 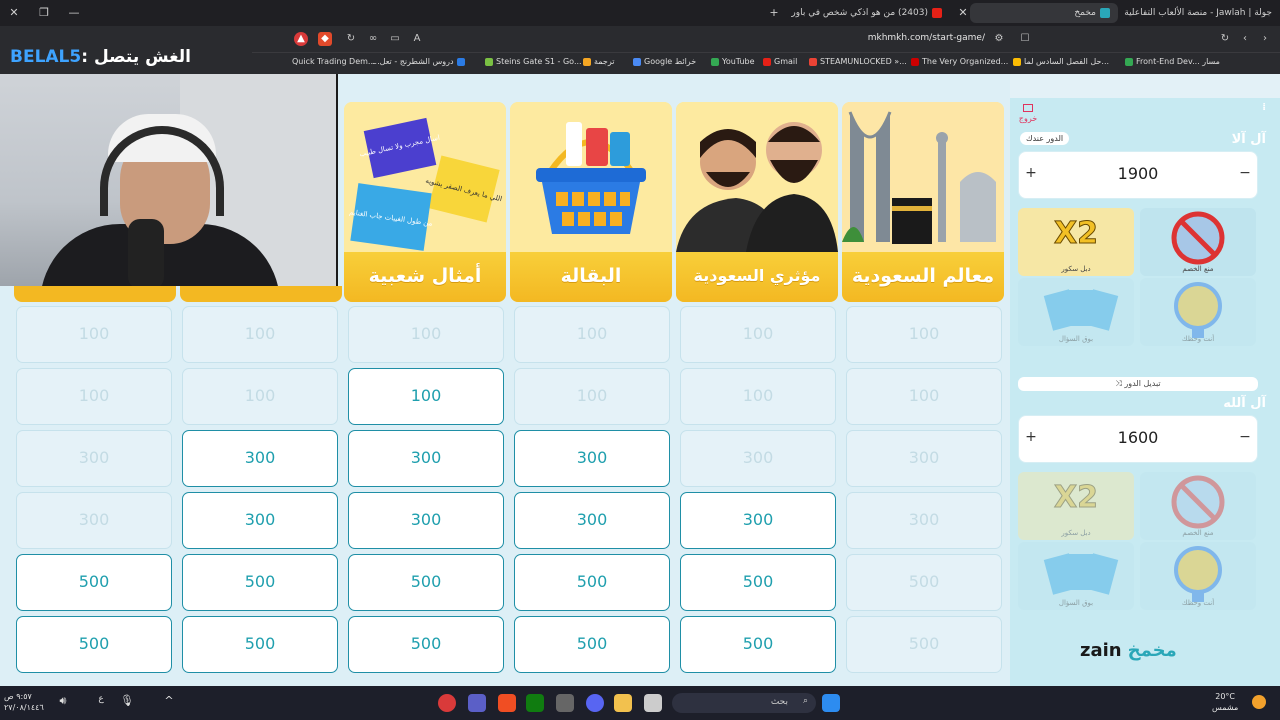 I want to click on app-teams-icon, so click(x=477, y=703).